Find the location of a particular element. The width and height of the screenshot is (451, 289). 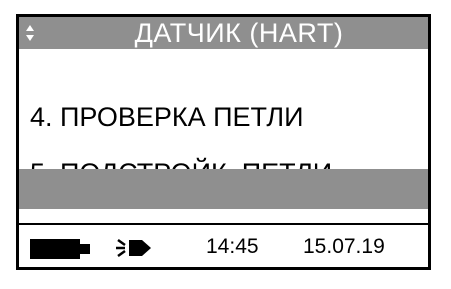

connection-icon is located at coordinates (133, 248).